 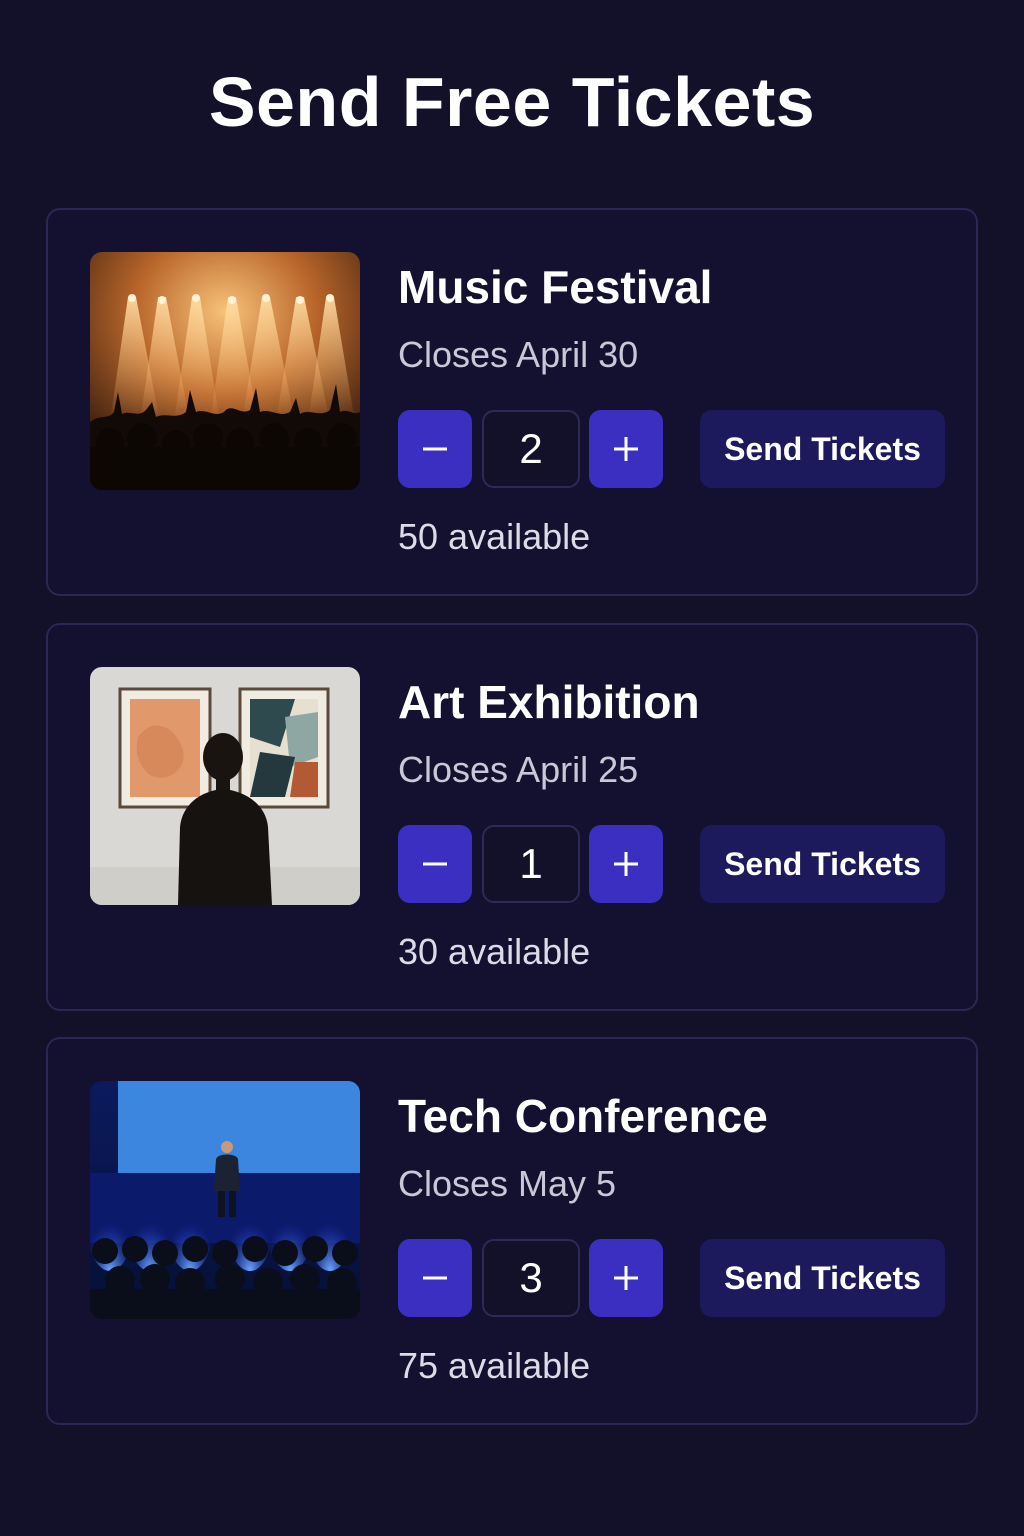 What do you see at coordinates (518, 769) in the screenshot?
I see `event-close-date: Closes April 25` at bounding box center [518, 769].